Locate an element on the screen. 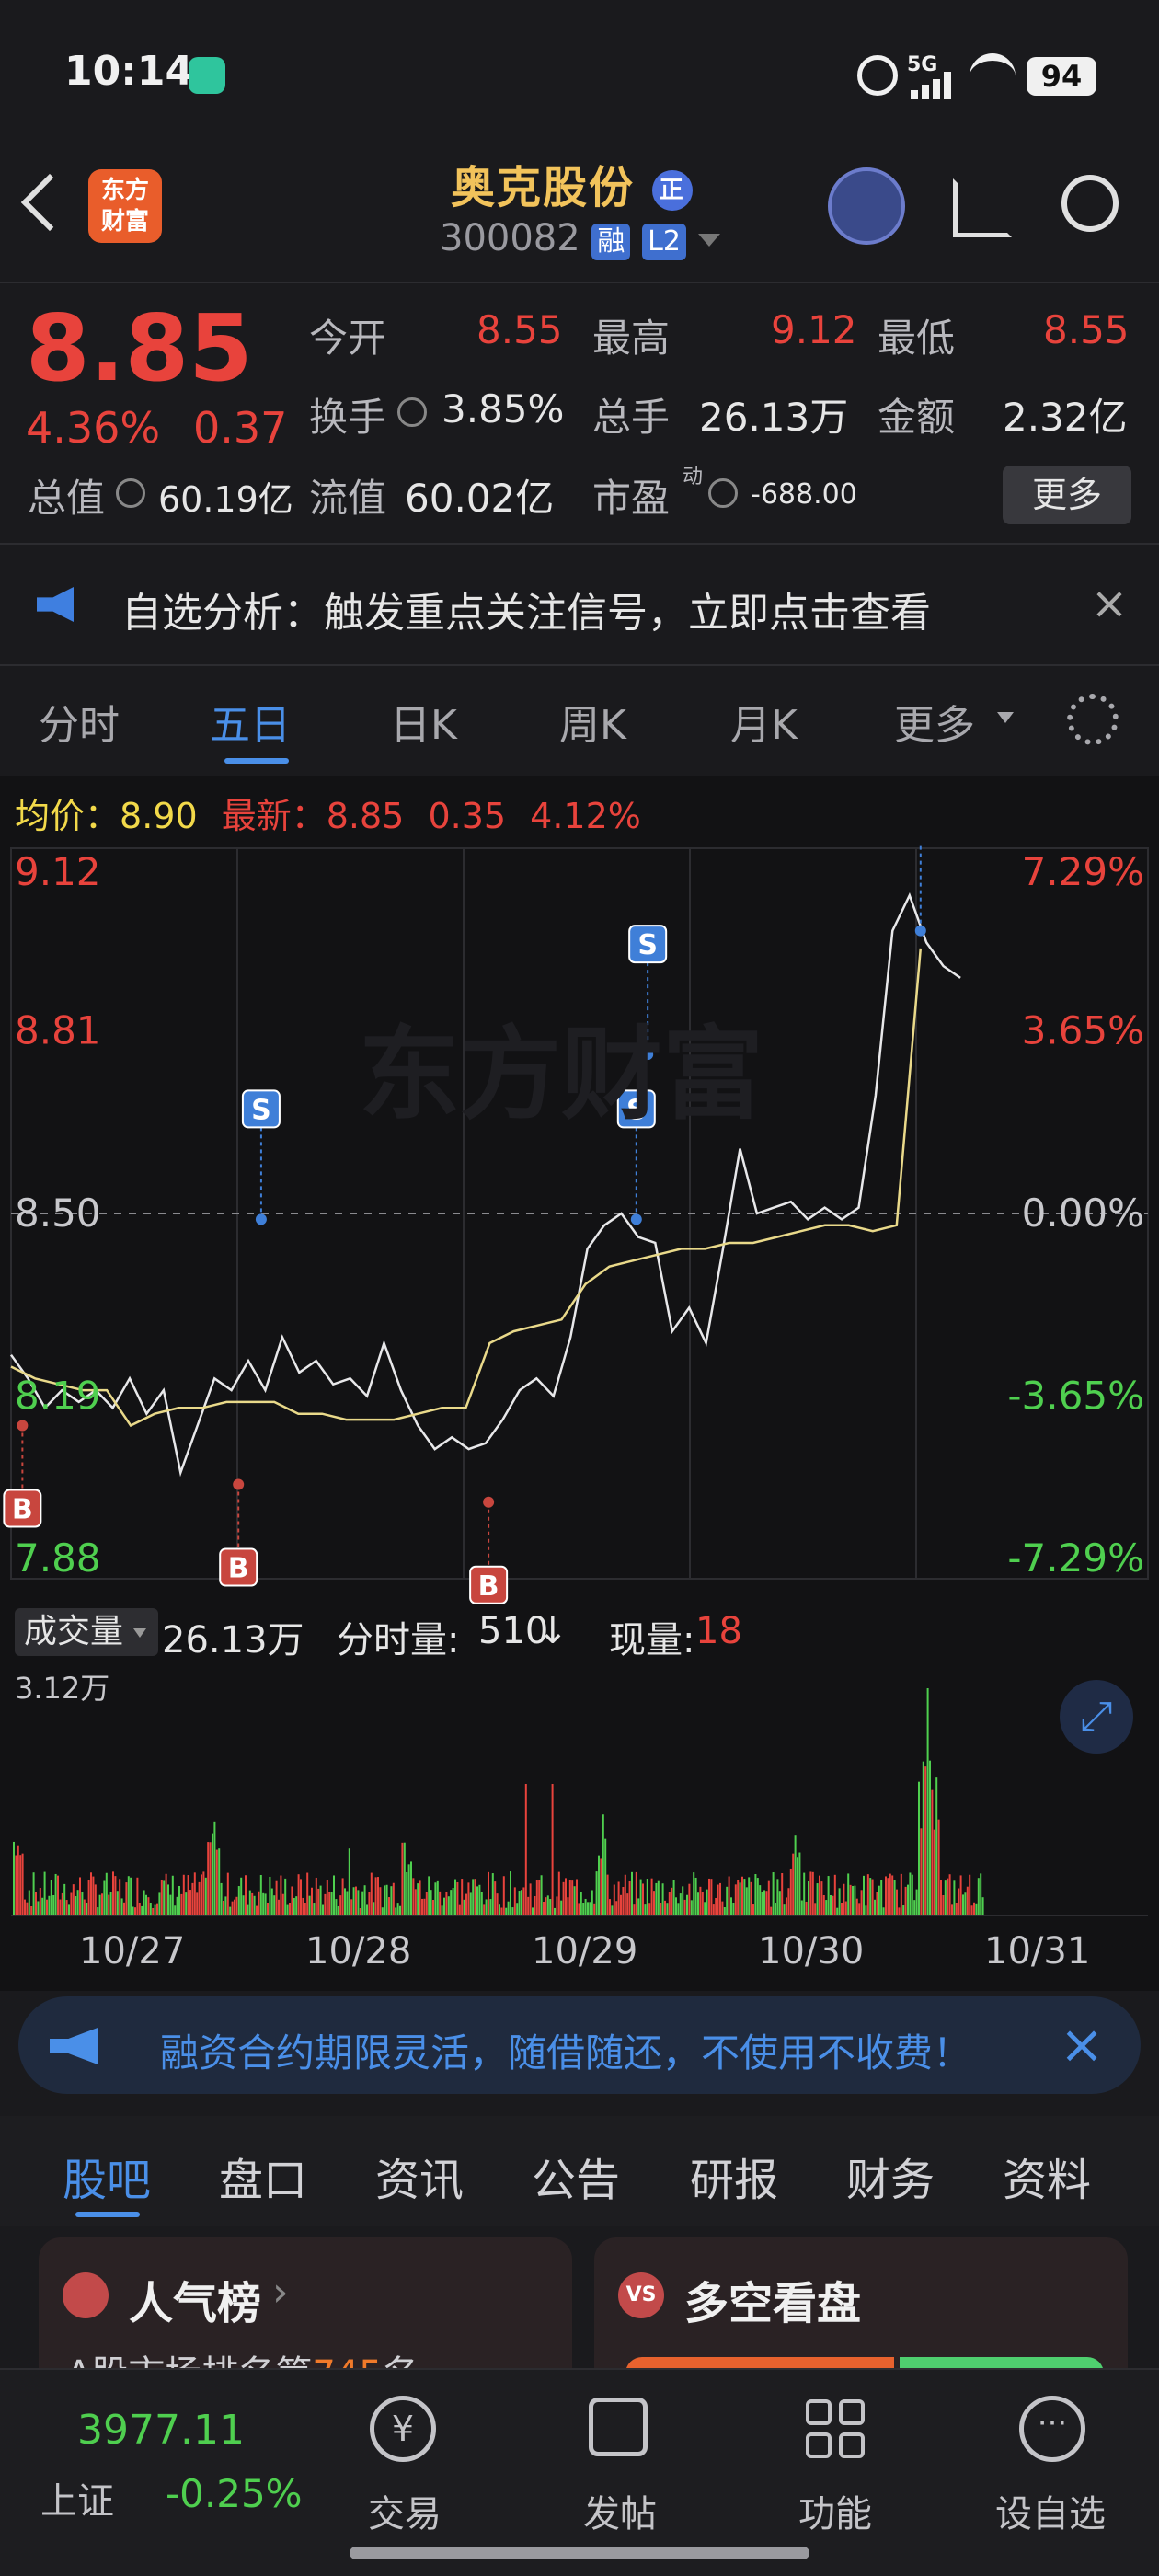 The height and width of the screenshot is (2576, 1159). chart-tabs: 分时 五日 日K 周K 月K 更多 is located at coordinates (579, 721).